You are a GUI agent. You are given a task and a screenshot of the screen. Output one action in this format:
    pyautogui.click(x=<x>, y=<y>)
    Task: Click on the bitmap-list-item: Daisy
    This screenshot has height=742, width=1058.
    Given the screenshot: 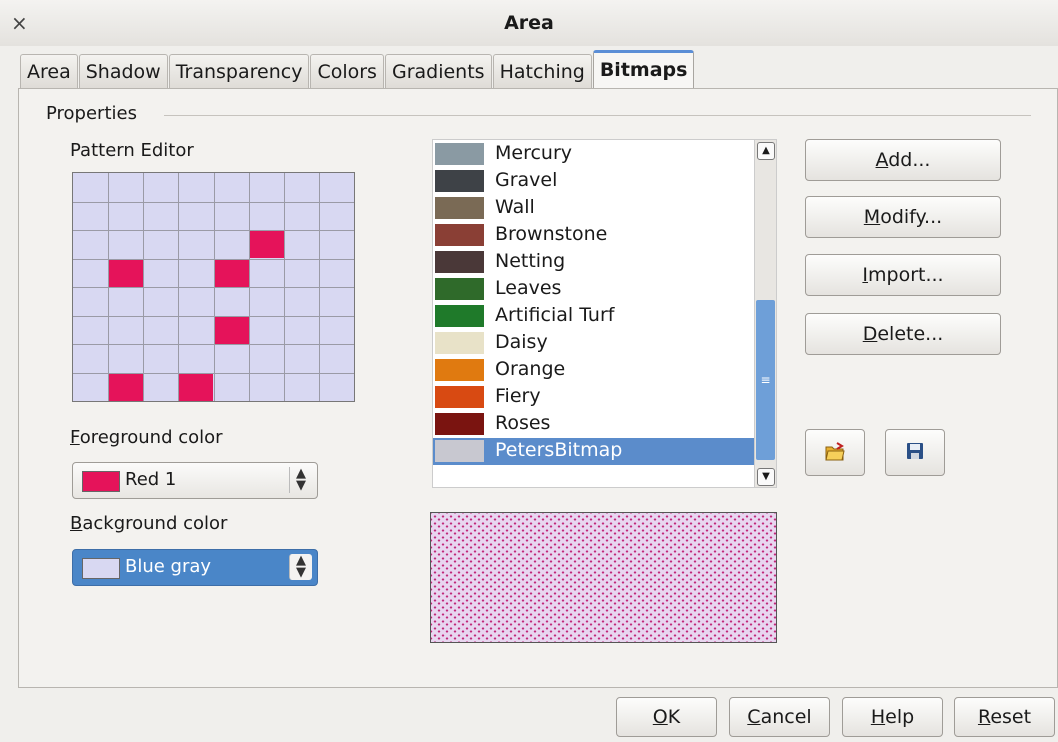 What is the action you would take?
    pyautogui.click(x=594, y=343)
    